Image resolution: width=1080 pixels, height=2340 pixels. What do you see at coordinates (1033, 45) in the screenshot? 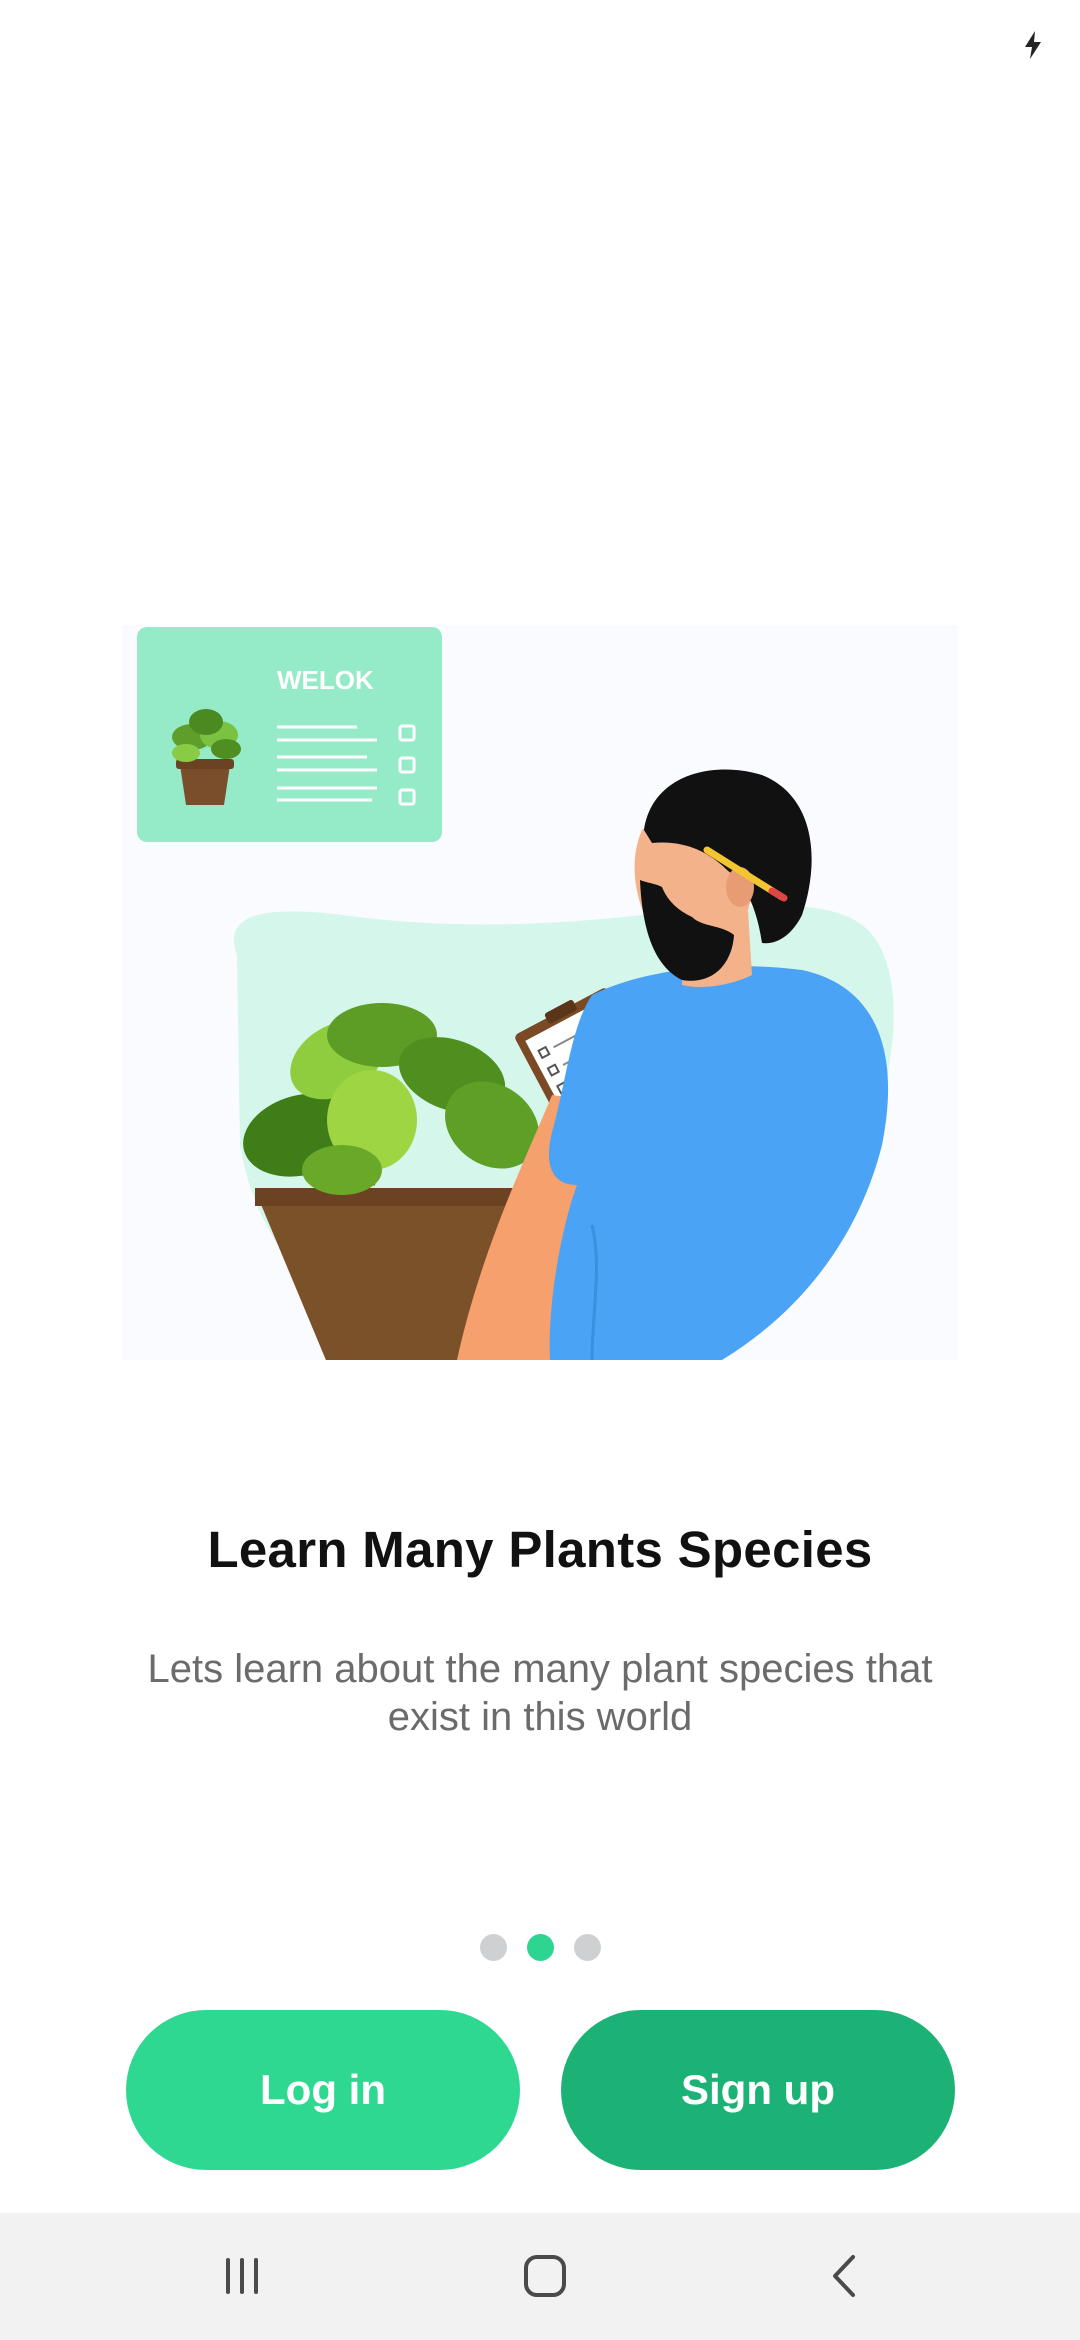
I see `charging-icon` at bounding box center [1033, 45].